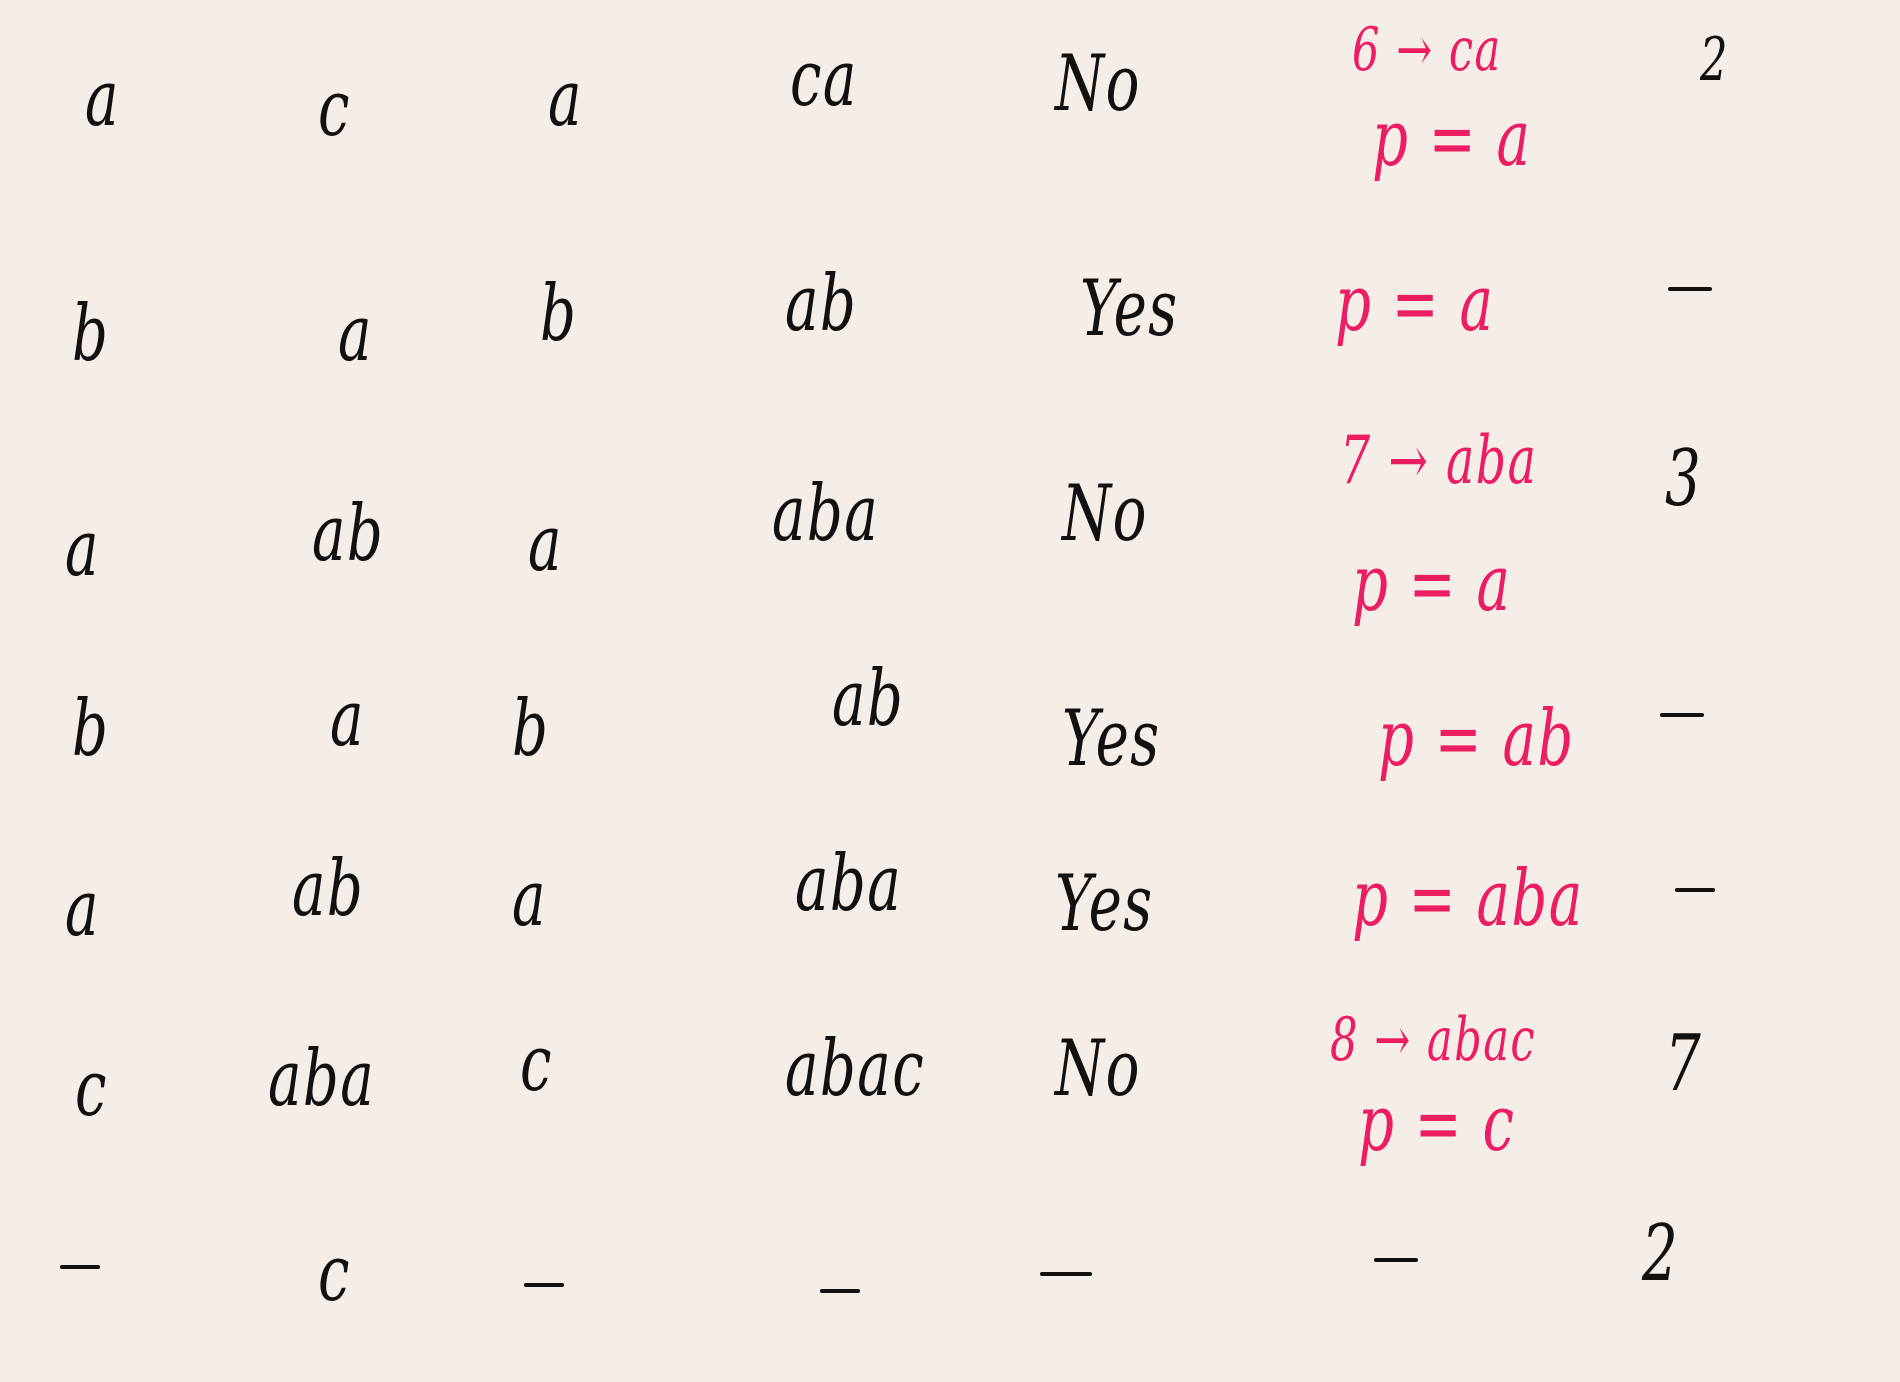  I want to click on row6-col1: c, so click(91, 1089).